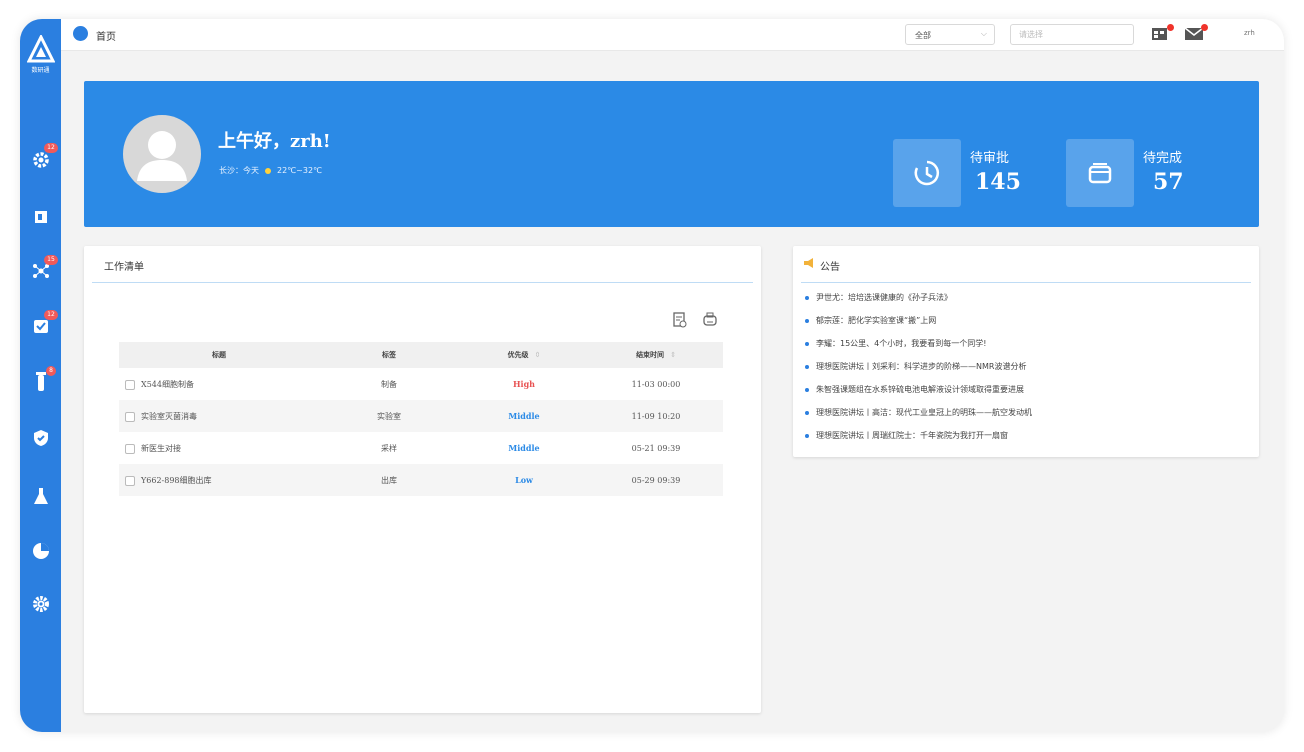 The width and height of the screenshot is (1304, 752). I want to click on row-end-time: 05-21 09:39, so click(656, 448).